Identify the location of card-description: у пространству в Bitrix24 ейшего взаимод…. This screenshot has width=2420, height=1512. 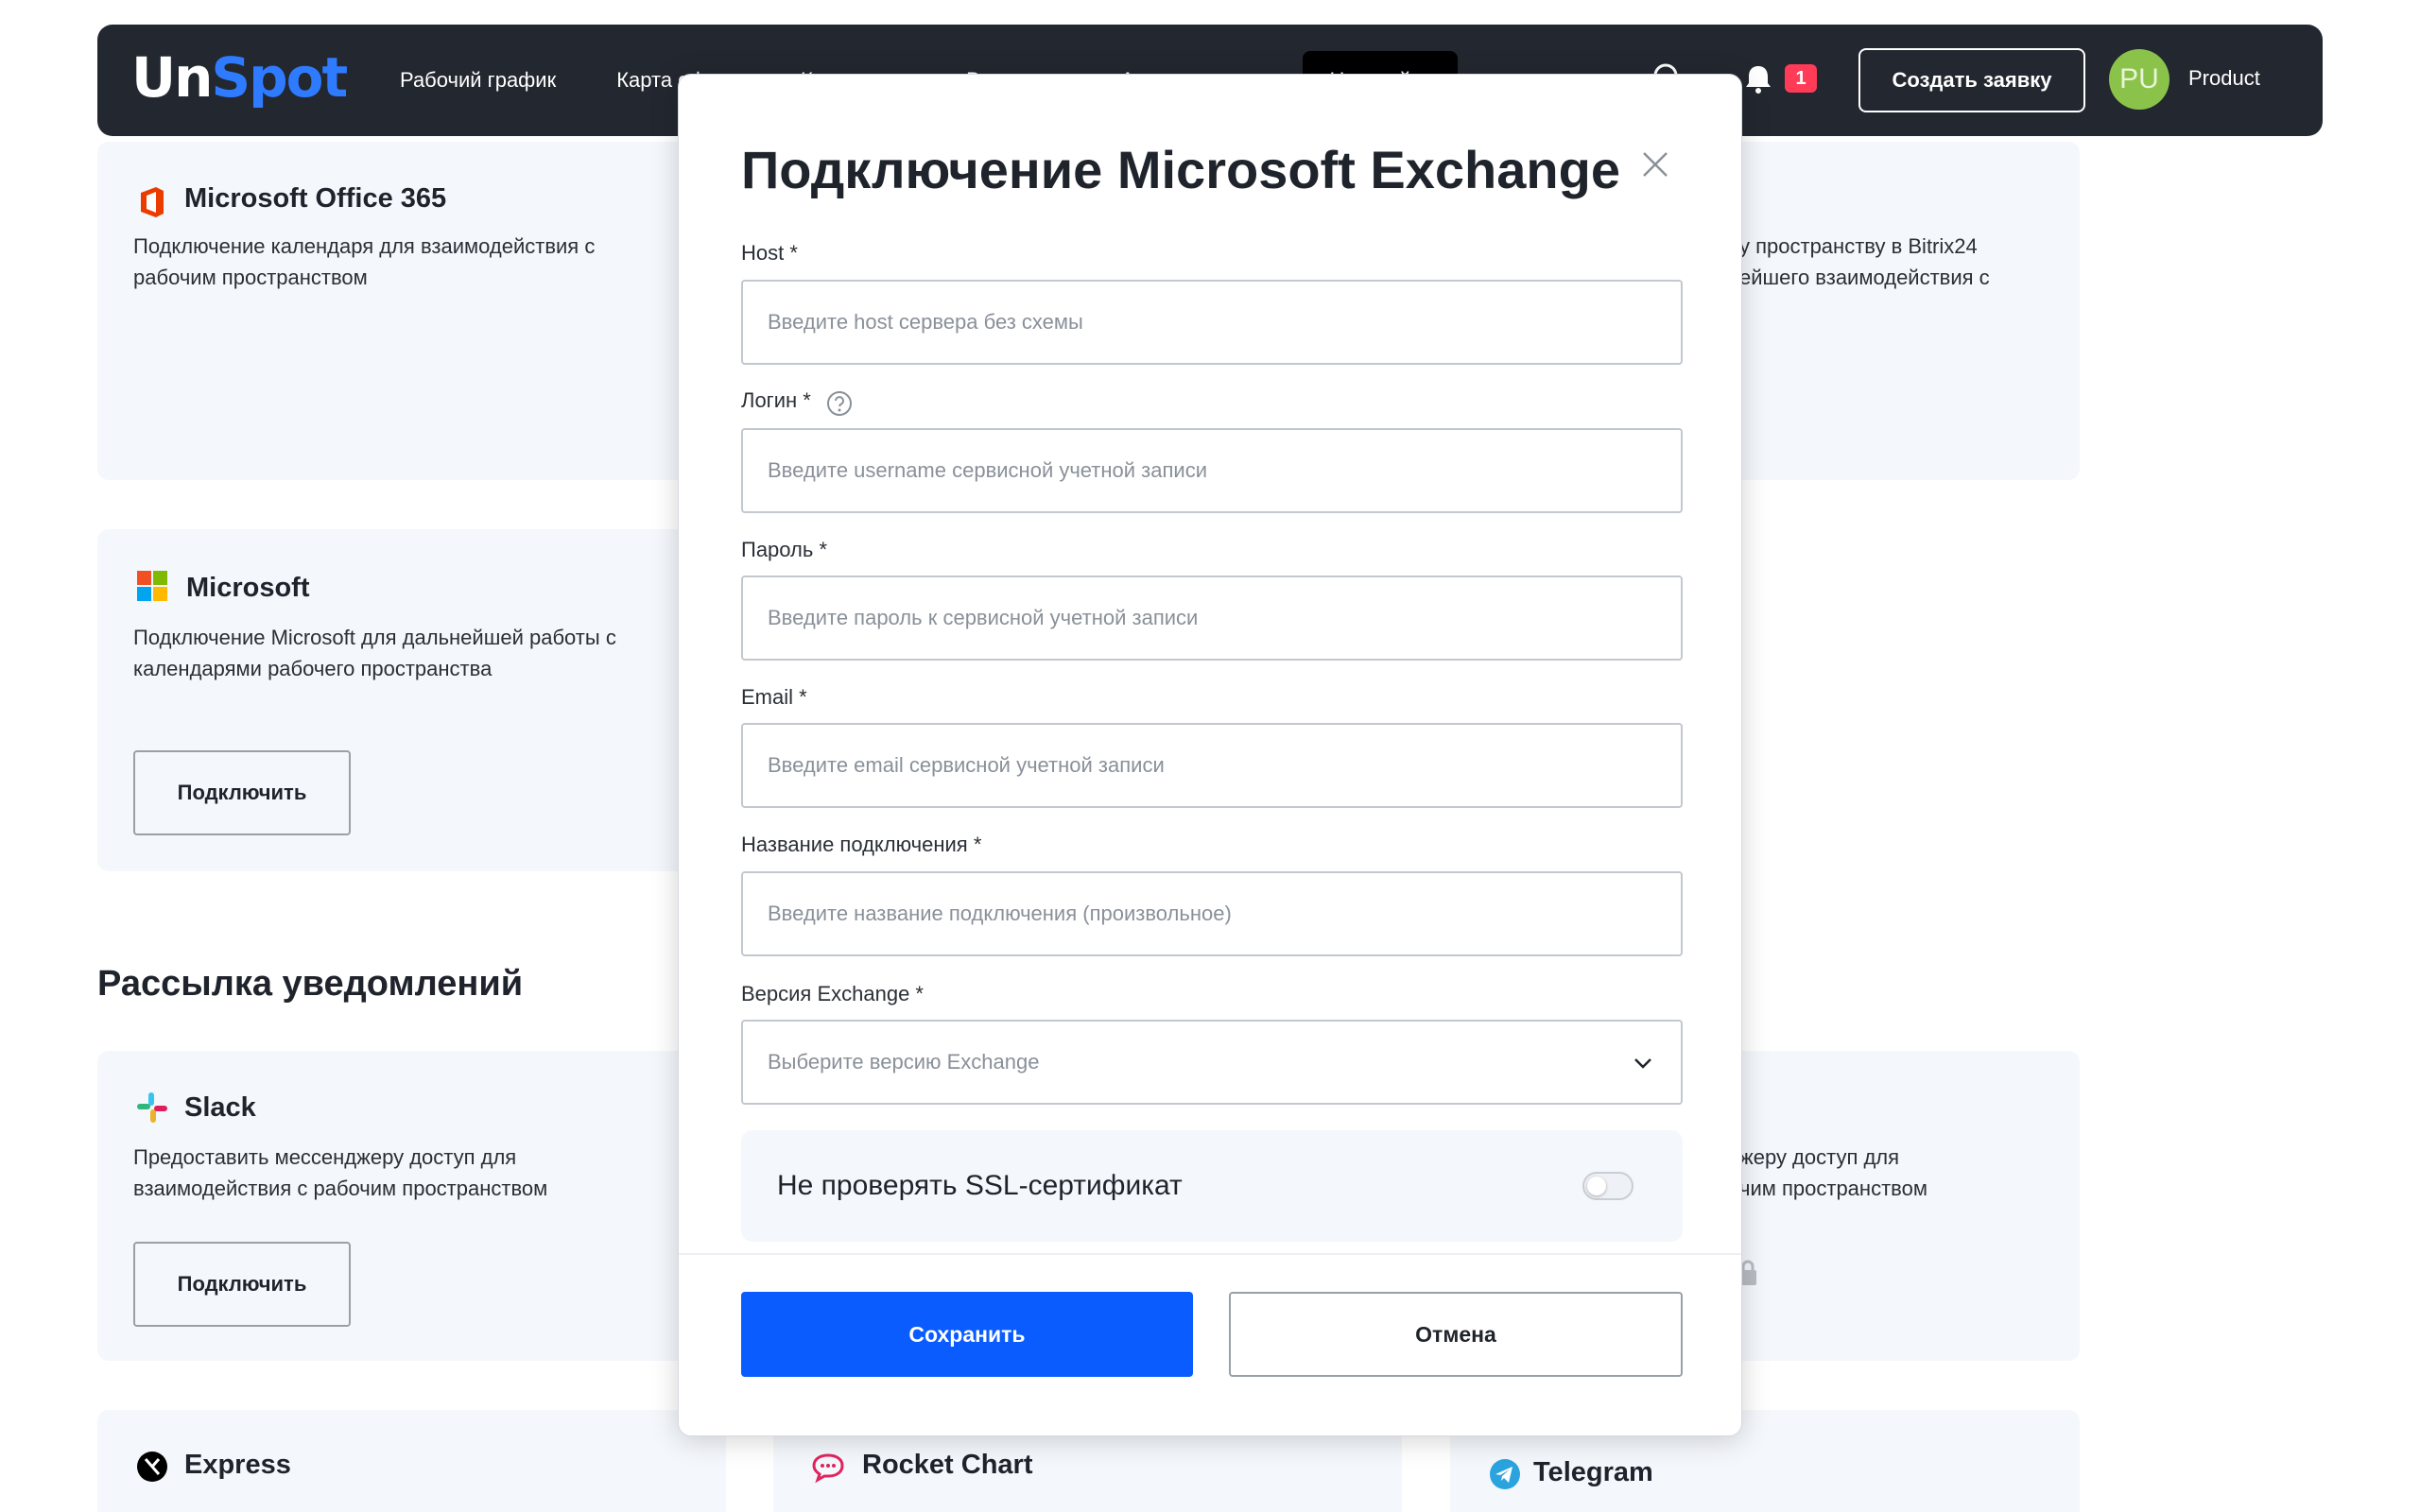
(1865, 261).